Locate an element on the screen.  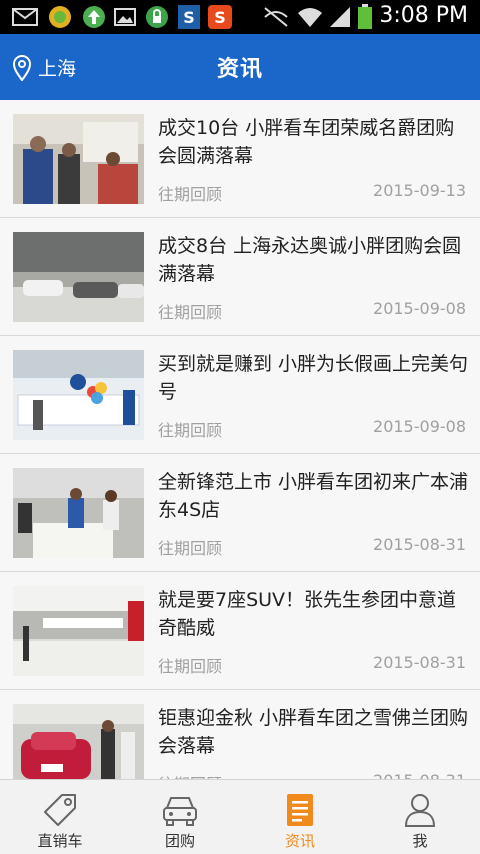
mail-icon is located at coordinates (25, 17).